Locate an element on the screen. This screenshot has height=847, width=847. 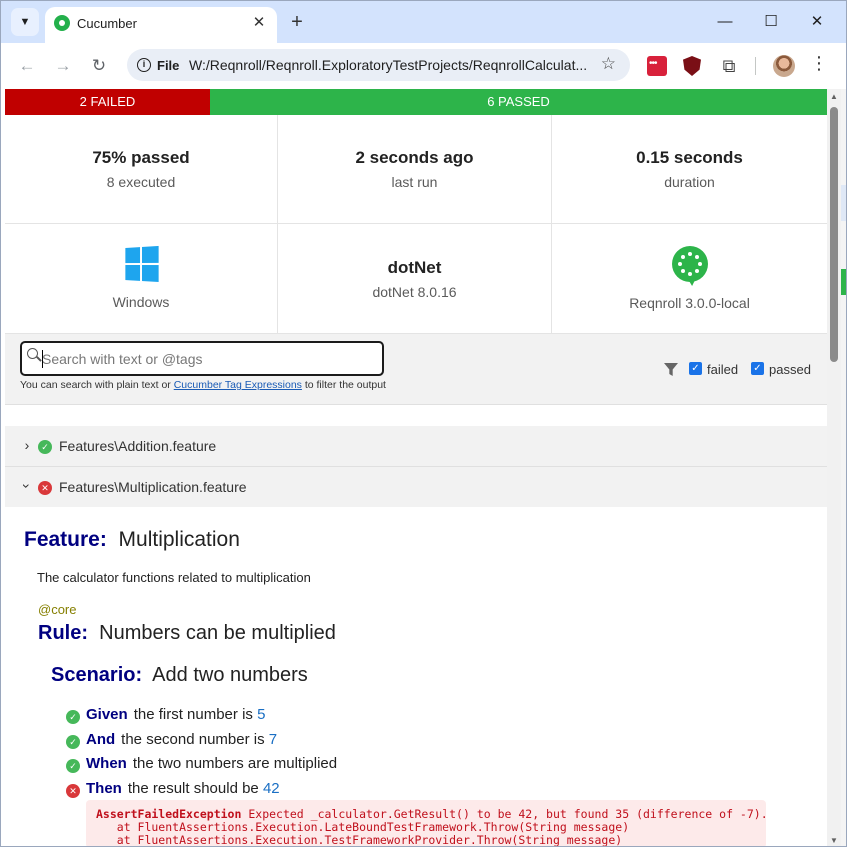
maximize-button: ☐ is located at coordinates (771, 22).